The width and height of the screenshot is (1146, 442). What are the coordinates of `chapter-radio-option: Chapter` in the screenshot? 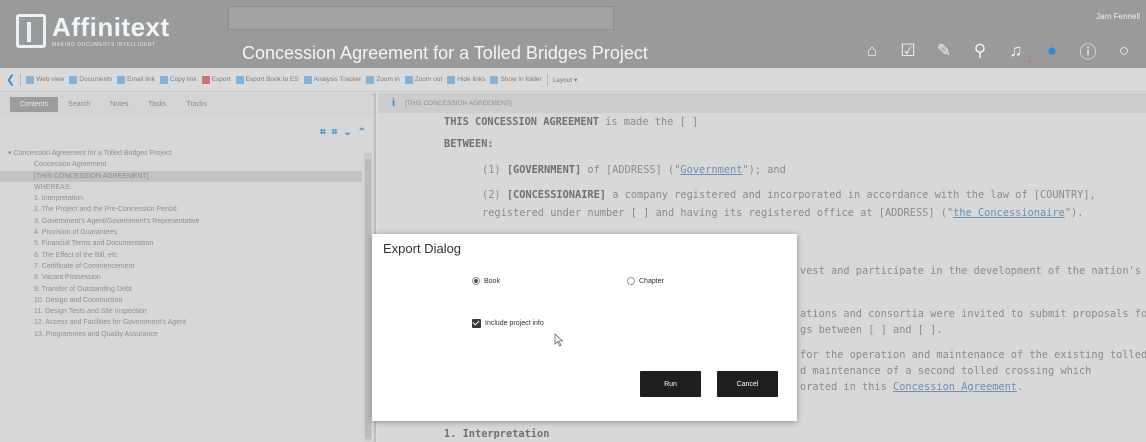 It's located at (645, 281).